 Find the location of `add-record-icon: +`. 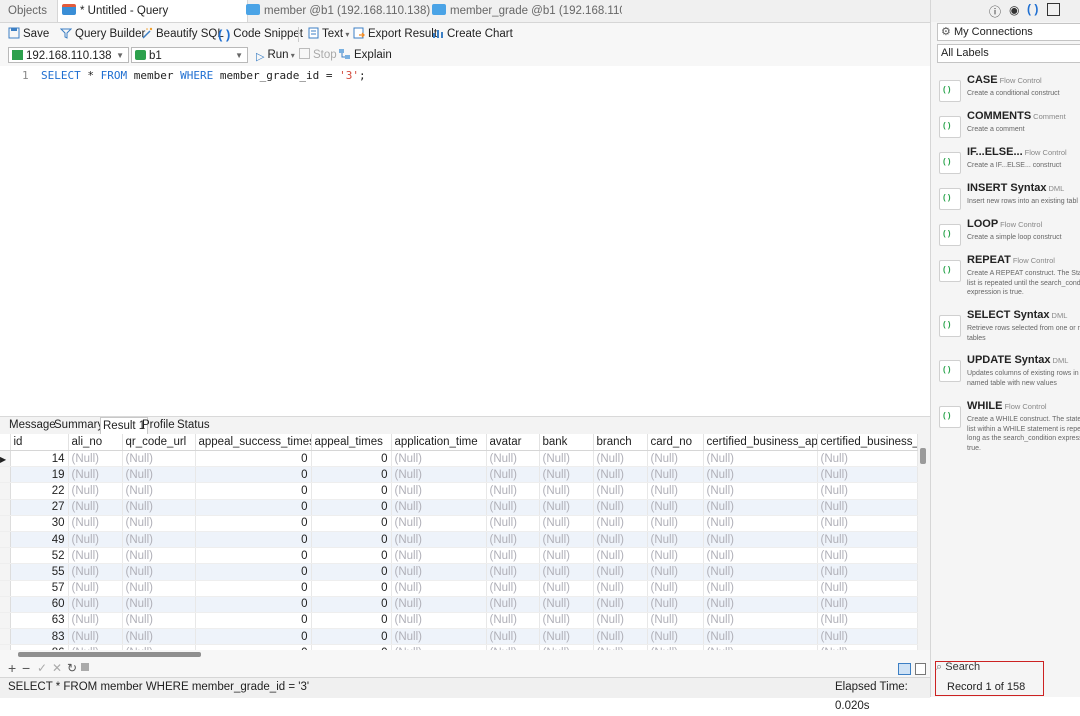

add-record-icon: + is located at coordinates (12, 668).